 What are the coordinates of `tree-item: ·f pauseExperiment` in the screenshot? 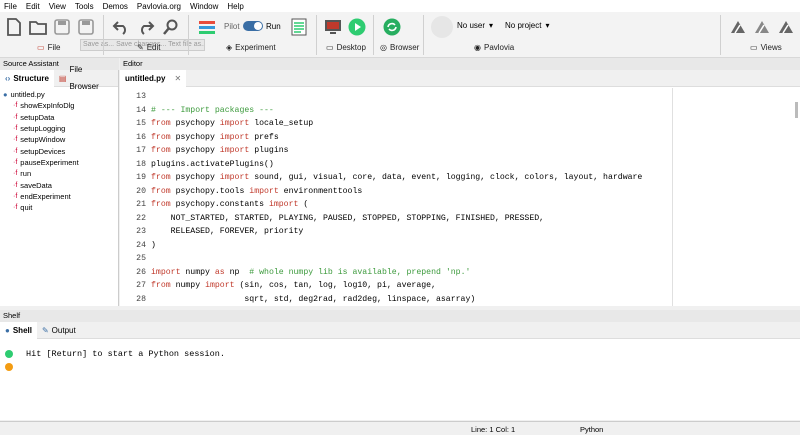 It's located at (60, 162).